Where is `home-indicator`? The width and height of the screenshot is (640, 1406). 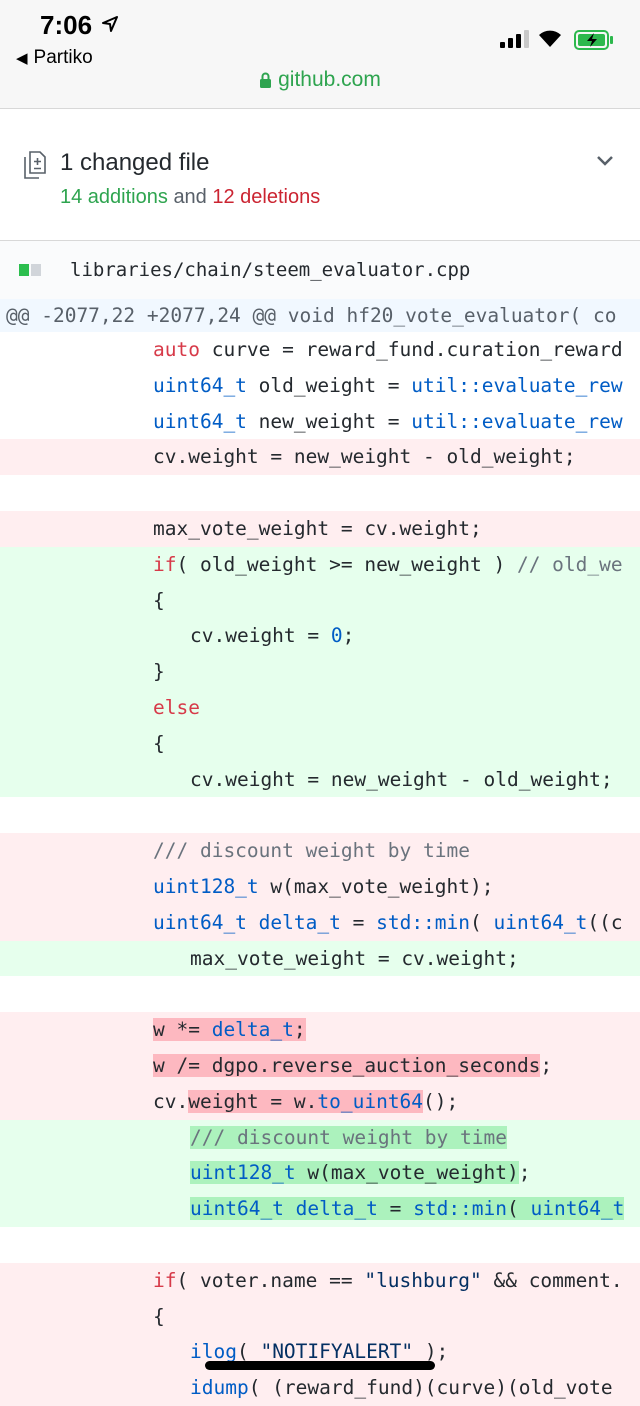
home-indicator is located at coordinates (320, 1365).